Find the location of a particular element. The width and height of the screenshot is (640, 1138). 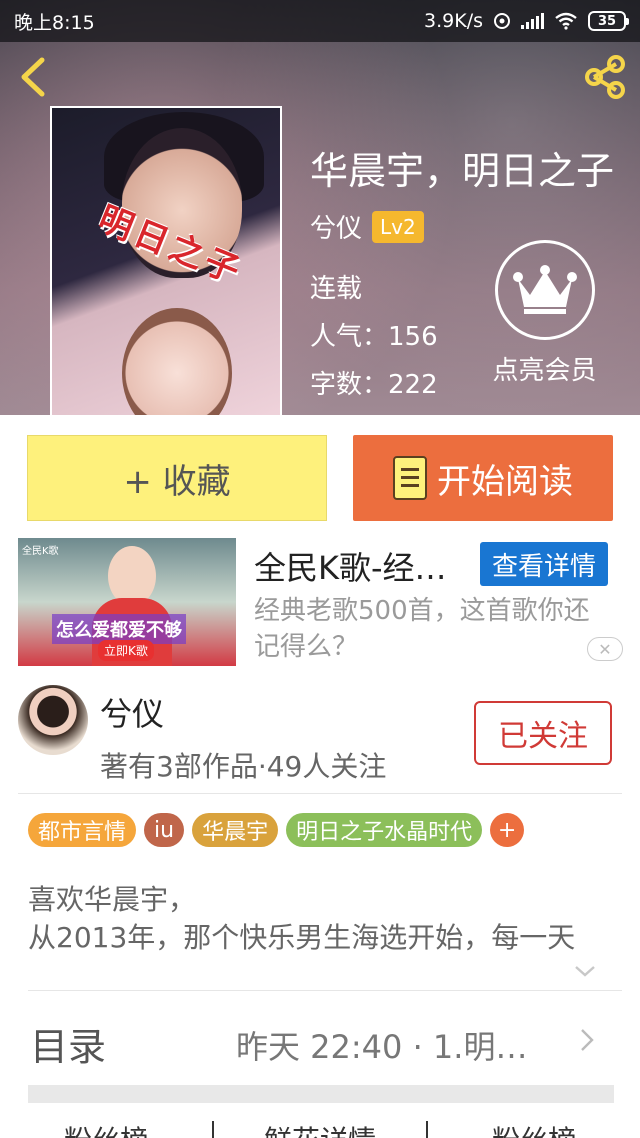

table-of-contents-row: 目录 昨天 22:40 · 1.明日之子 is located at coordinates (320, 1040).